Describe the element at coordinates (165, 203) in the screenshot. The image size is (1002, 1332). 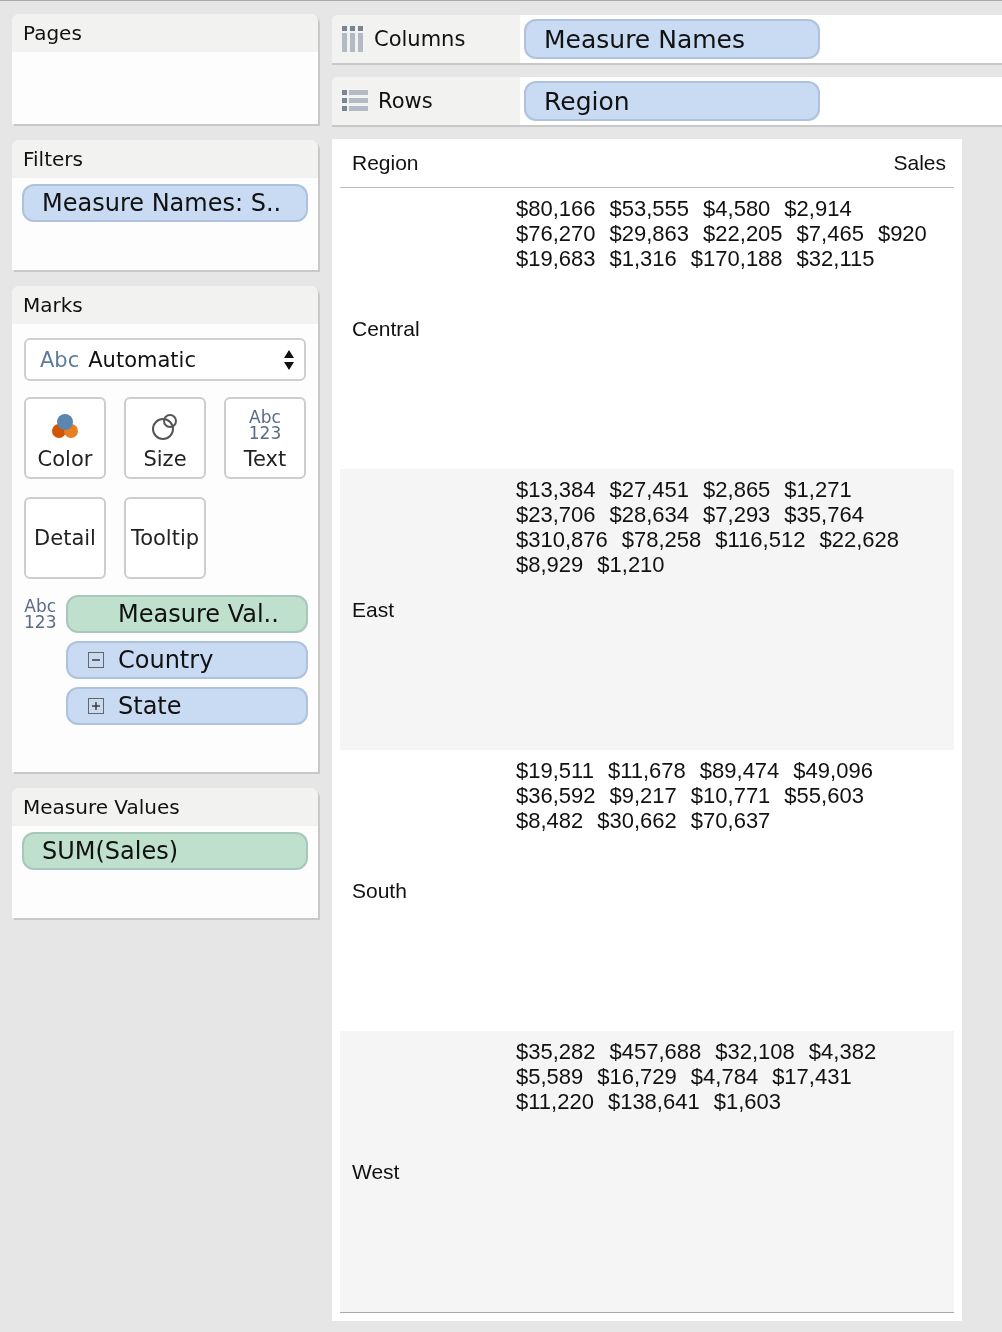
I see `pill: Measure Names: S..` at that location.